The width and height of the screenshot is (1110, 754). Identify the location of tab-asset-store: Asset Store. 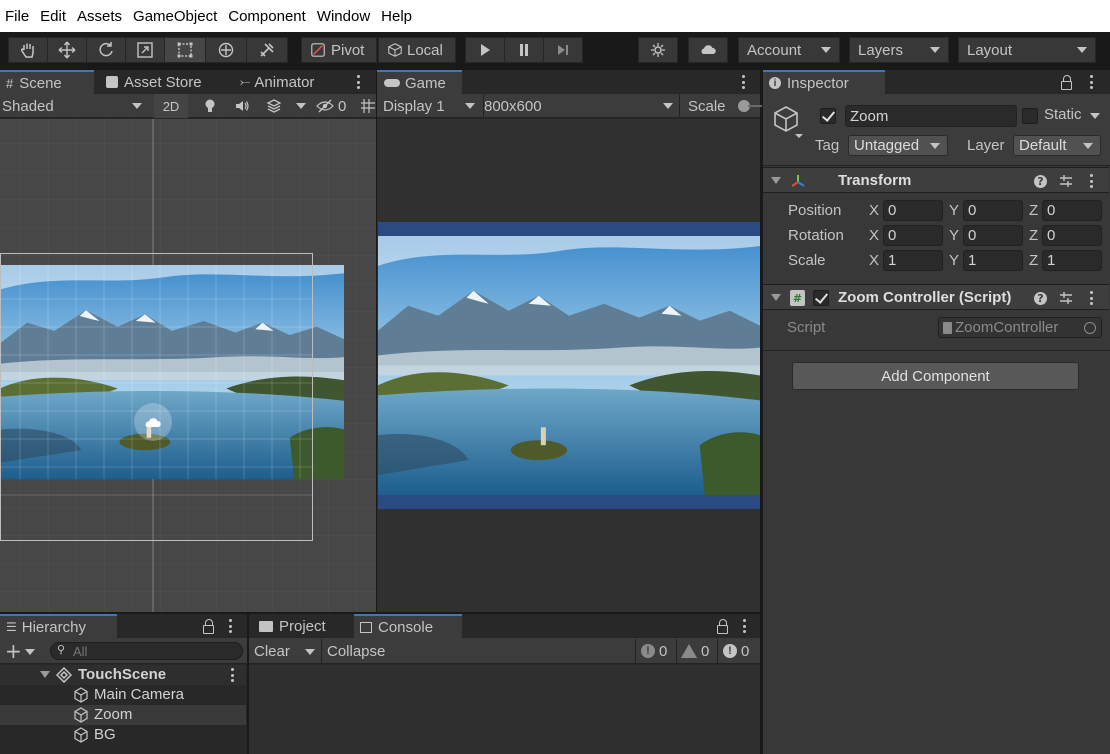
(164, 82).